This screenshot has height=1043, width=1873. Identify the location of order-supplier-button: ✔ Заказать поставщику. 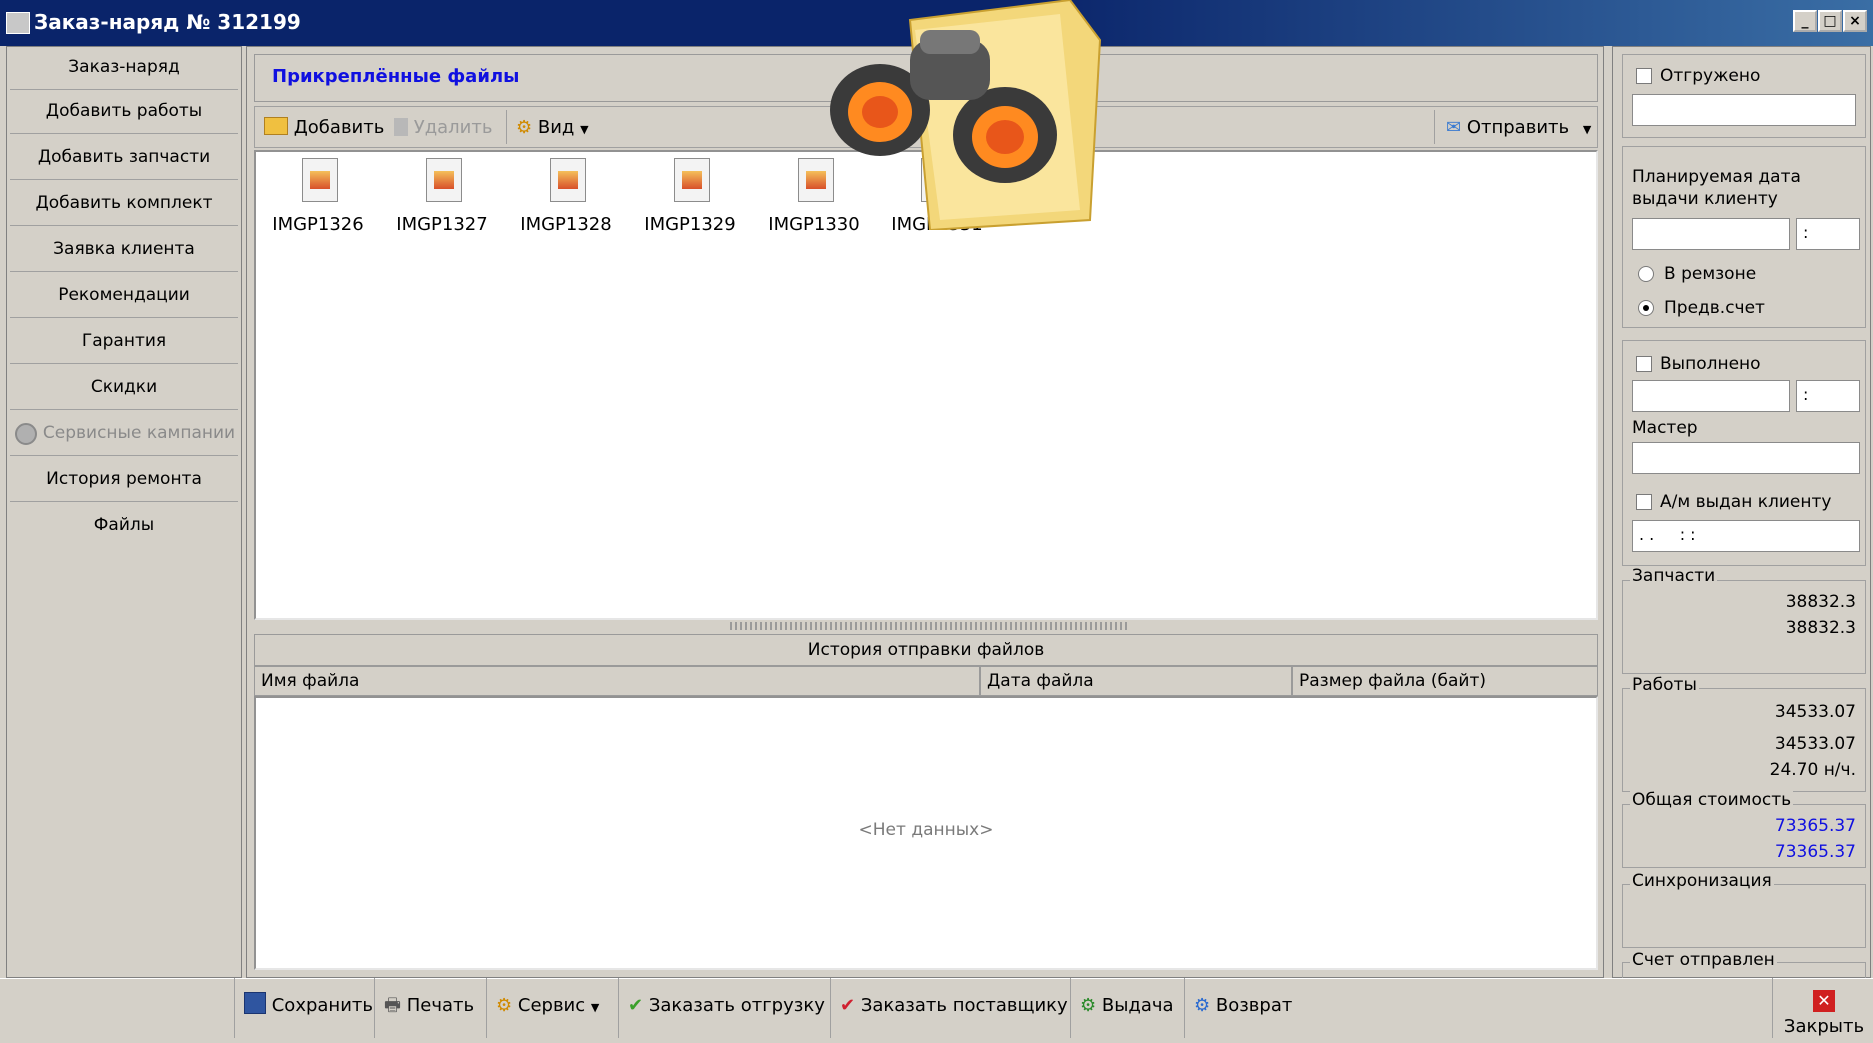
(954, 1006).